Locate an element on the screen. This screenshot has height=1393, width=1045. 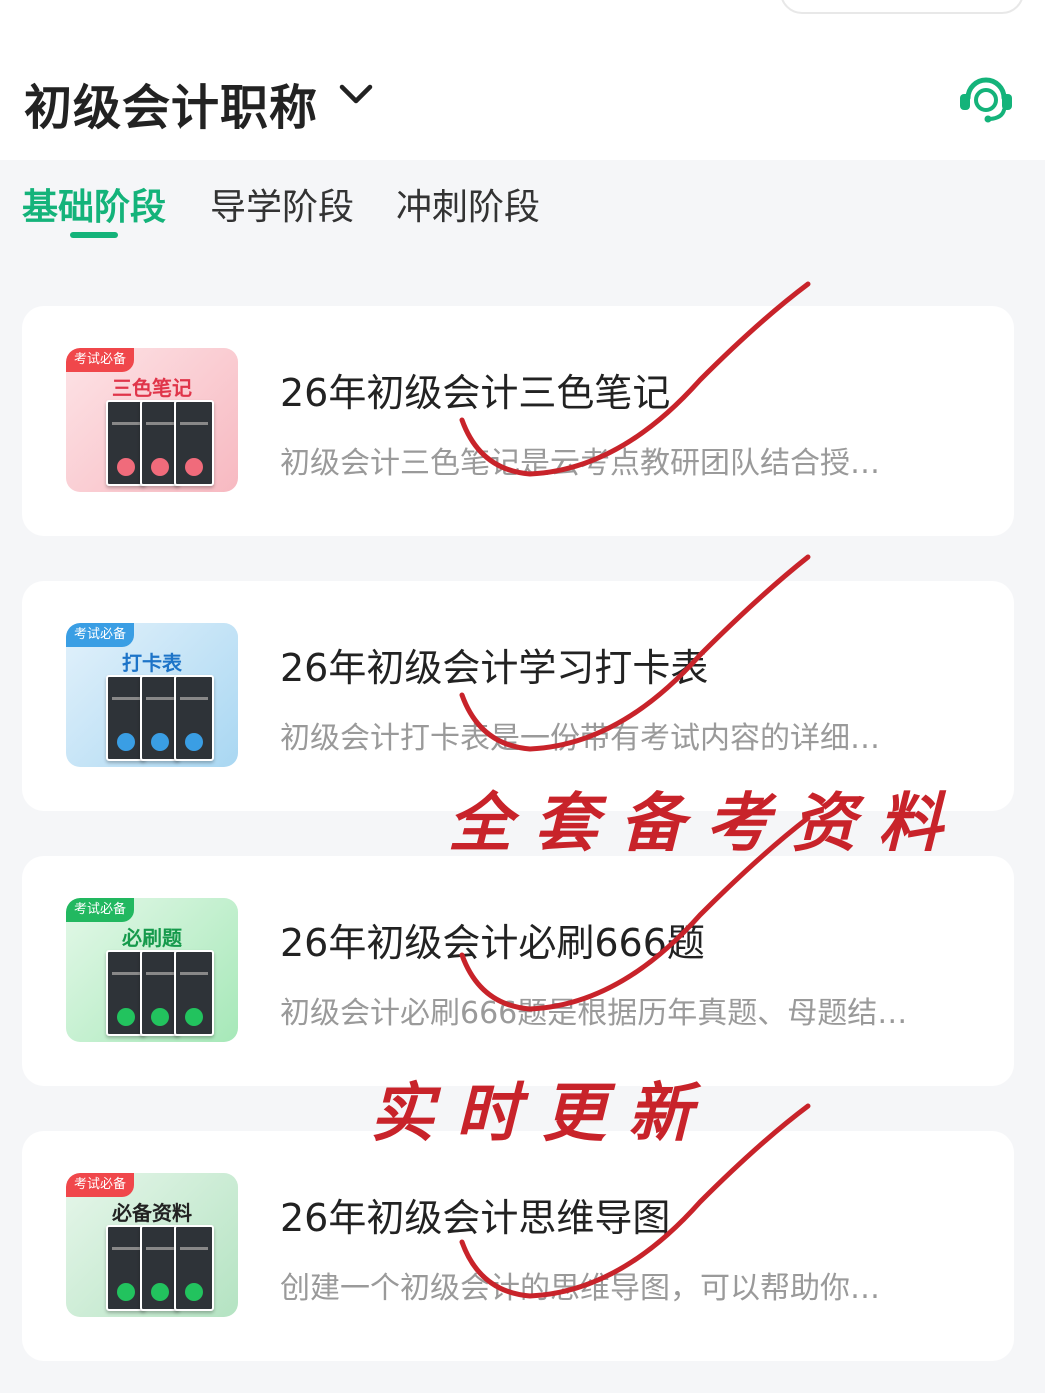
active-tab-indicator is located at coordinates (94, 235).